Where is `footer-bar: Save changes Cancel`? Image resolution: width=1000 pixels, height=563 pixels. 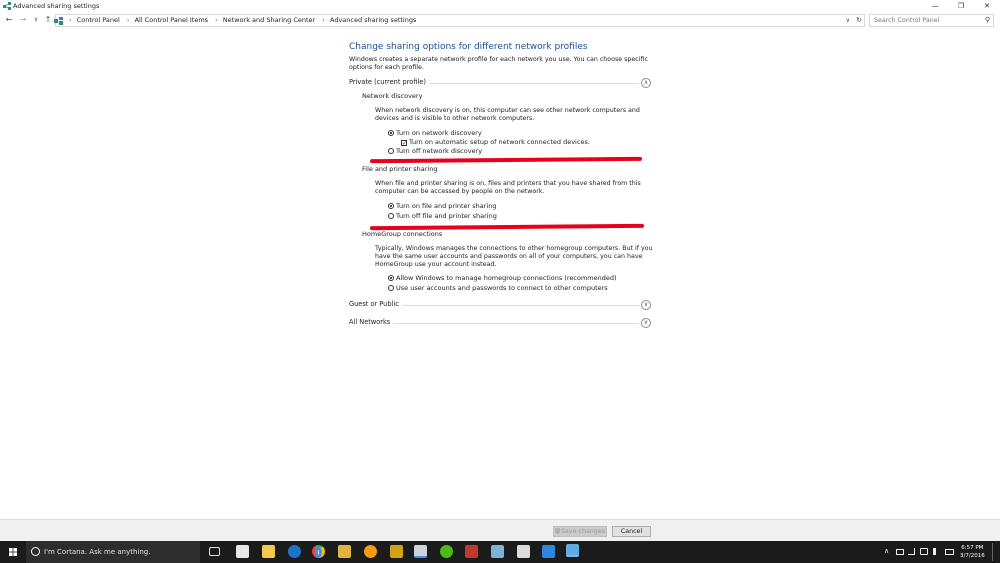
footer-bar: Save changes Cancel is located at coordinates (500, 530).